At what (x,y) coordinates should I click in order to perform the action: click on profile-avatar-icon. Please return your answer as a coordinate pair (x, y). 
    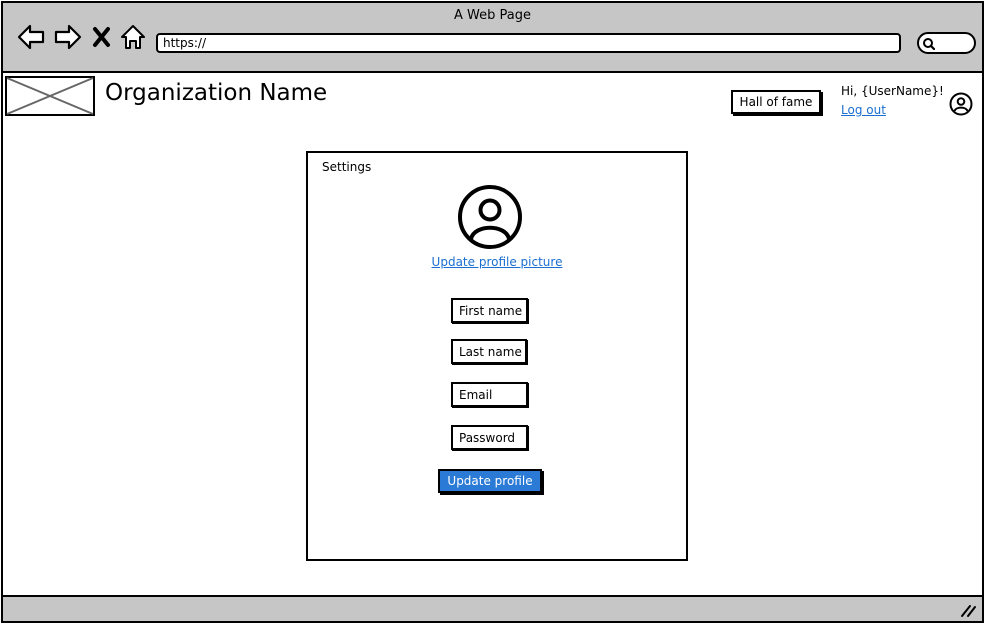
    Looking at the image, I should click on (490, 217).